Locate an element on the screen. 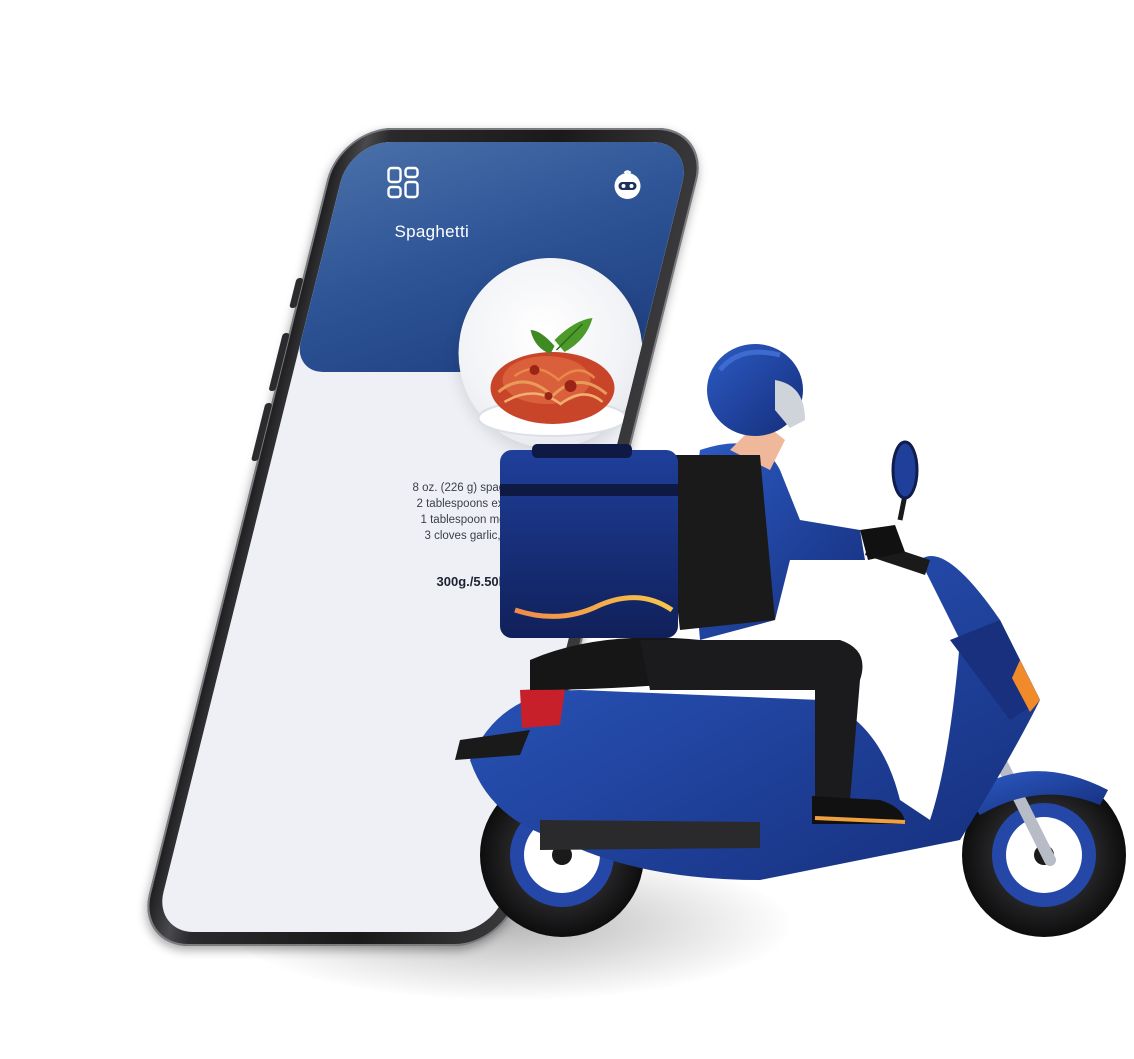 This screenshot has width=1134, height=1059. delivery-bag is located at coordinates (637, 541).